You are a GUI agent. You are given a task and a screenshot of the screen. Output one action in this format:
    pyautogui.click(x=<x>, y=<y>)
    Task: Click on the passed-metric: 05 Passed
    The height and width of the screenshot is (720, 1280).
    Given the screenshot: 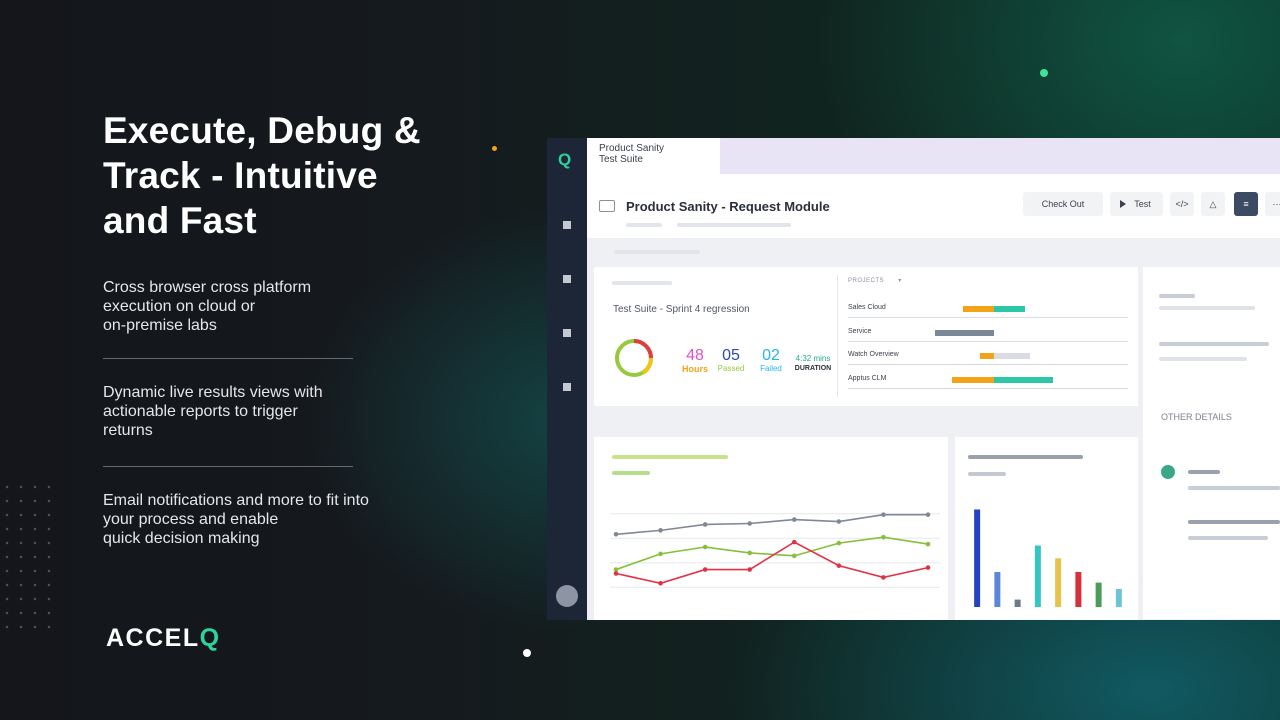 What is the action you would take?
    pyautogui.click(x=731, y=360)
    